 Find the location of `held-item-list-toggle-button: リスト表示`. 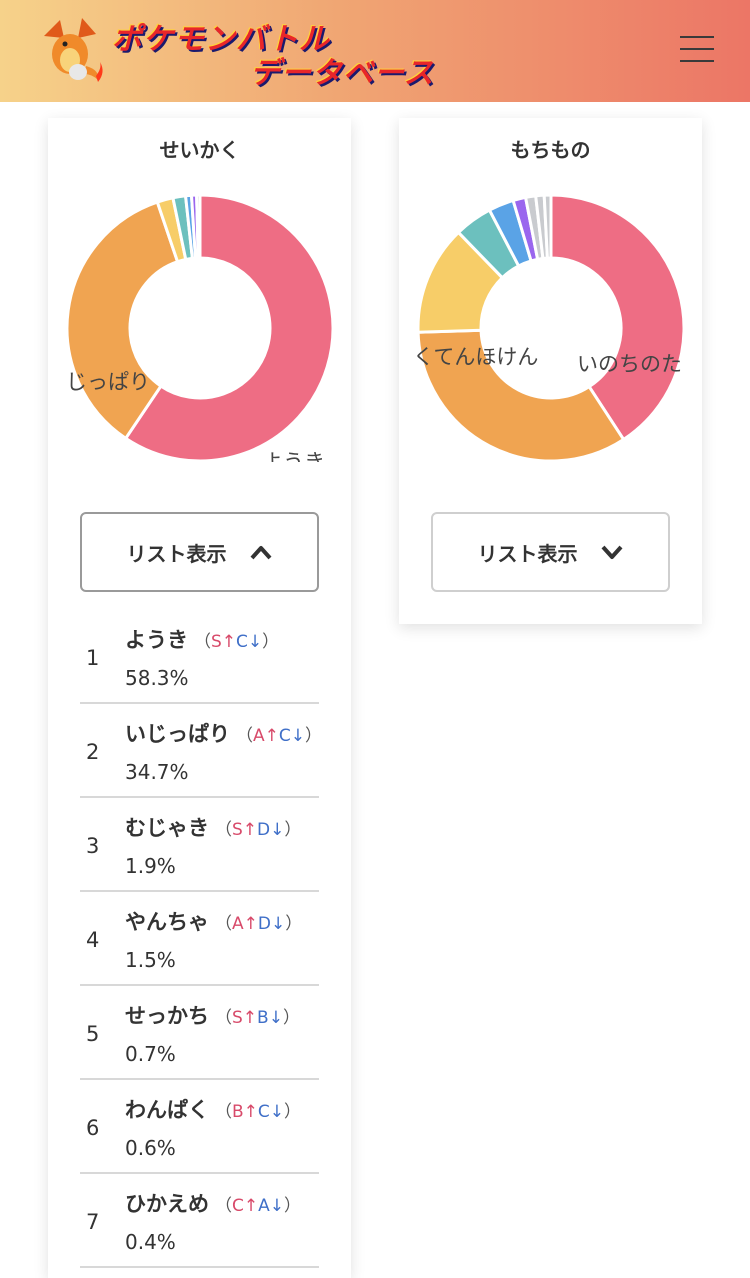

held-item-list-toggle-button: リスト表示 is located at coordinates (550, 552).